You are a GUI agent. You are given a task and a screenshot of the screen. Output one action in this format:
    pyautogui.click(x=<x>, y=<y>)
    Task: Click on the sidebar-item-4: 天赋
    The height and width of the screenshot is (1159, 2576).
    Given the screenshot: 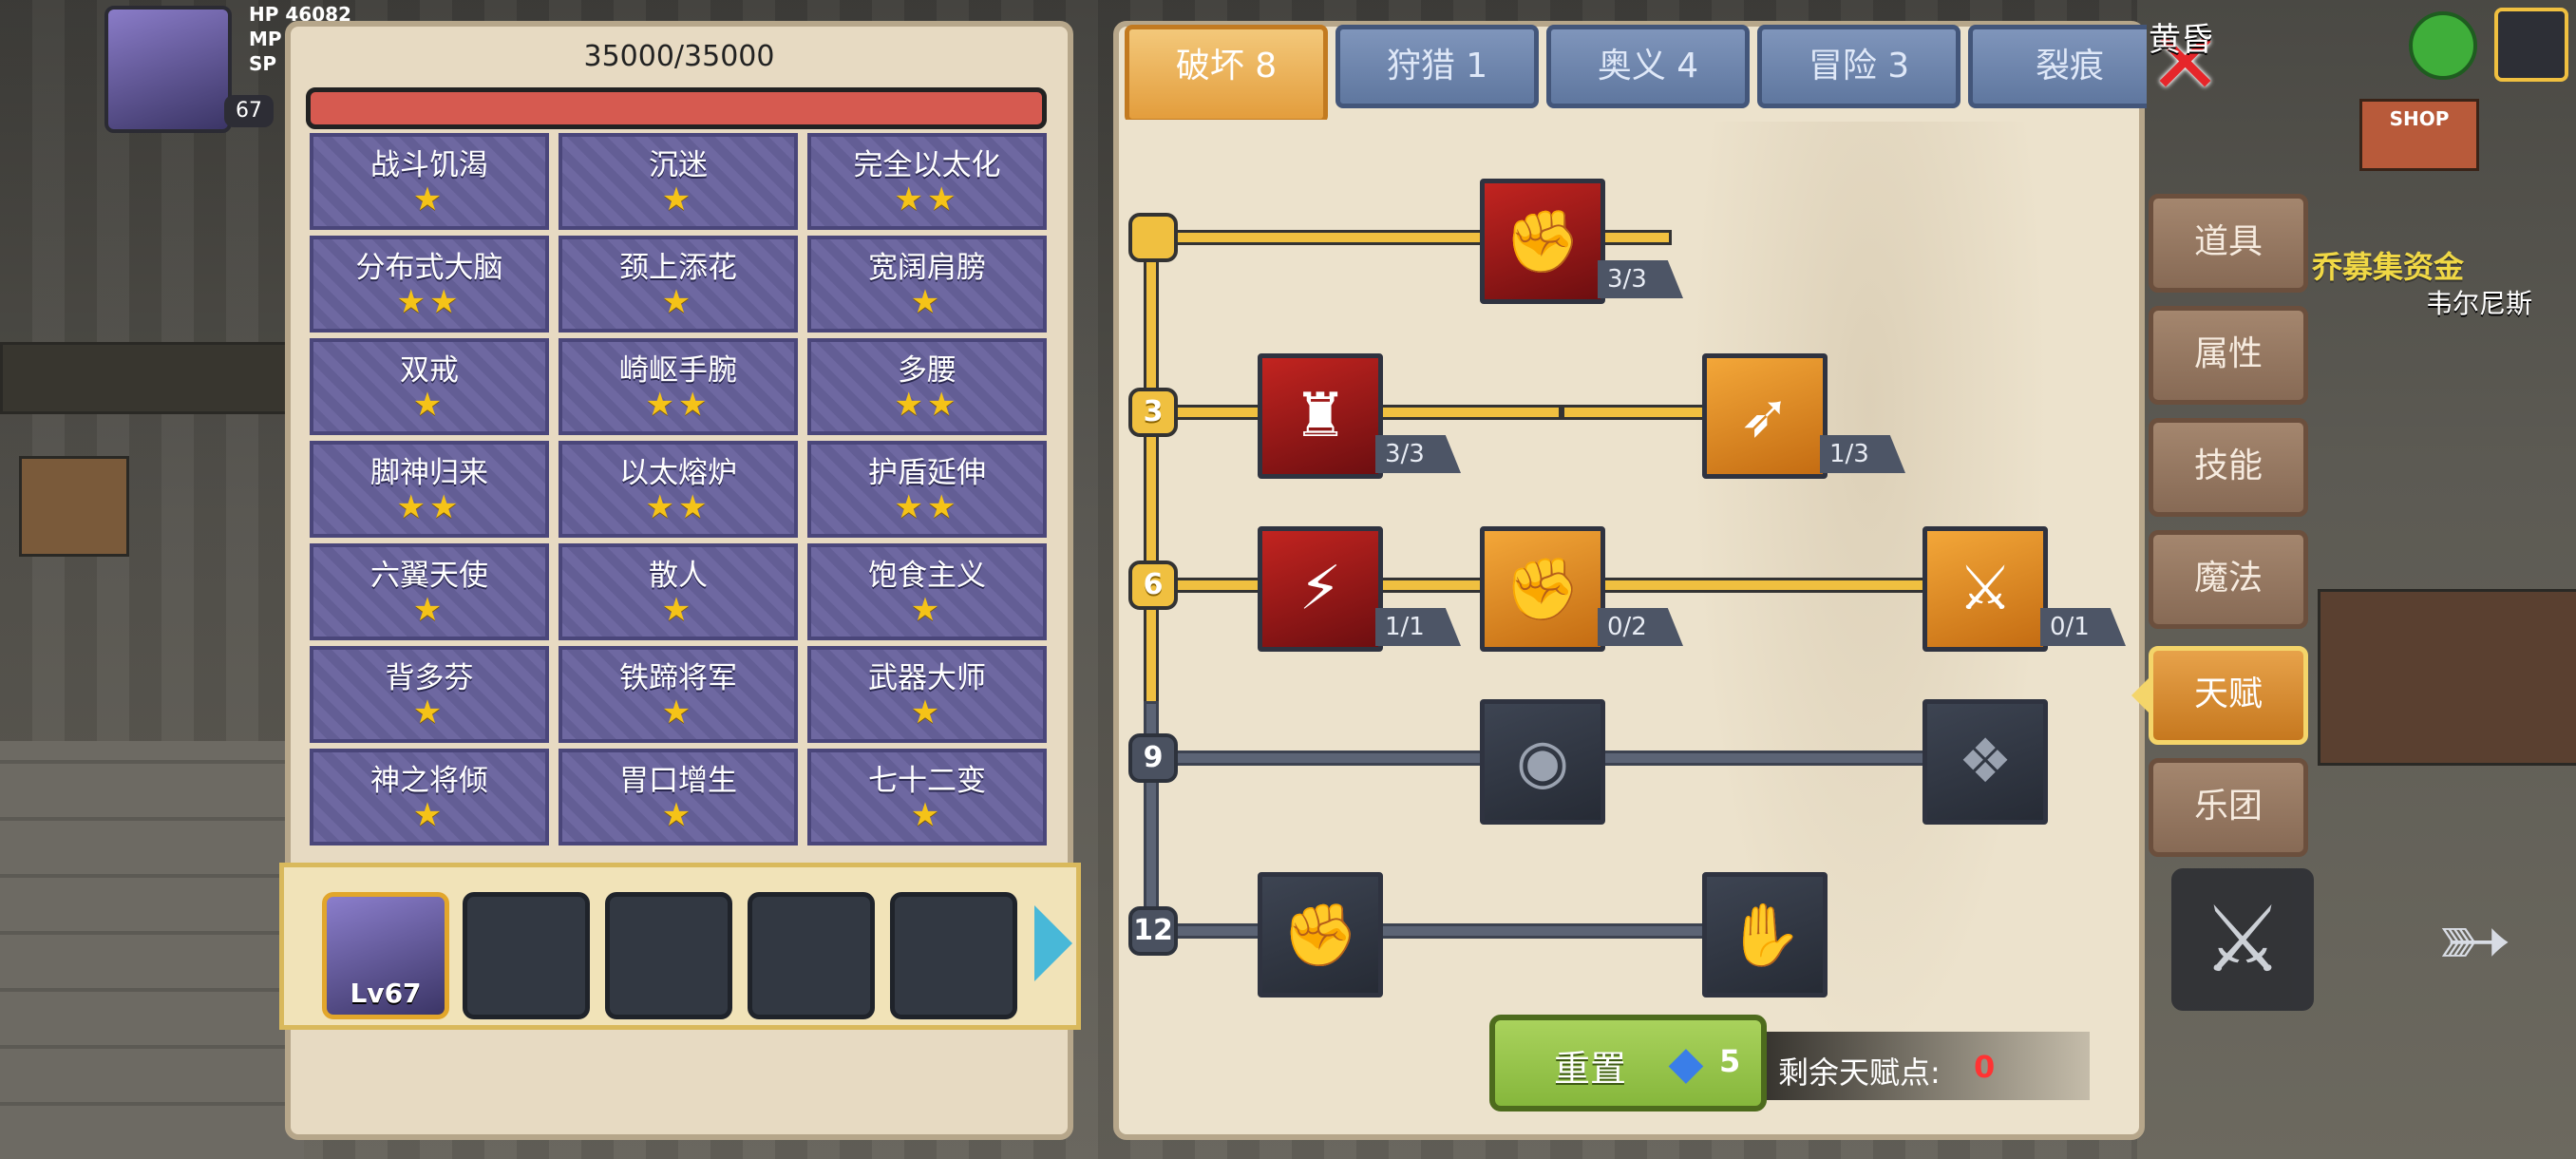 What is the action you would take?
    pyautogui.click(x=2228, y=695)
    